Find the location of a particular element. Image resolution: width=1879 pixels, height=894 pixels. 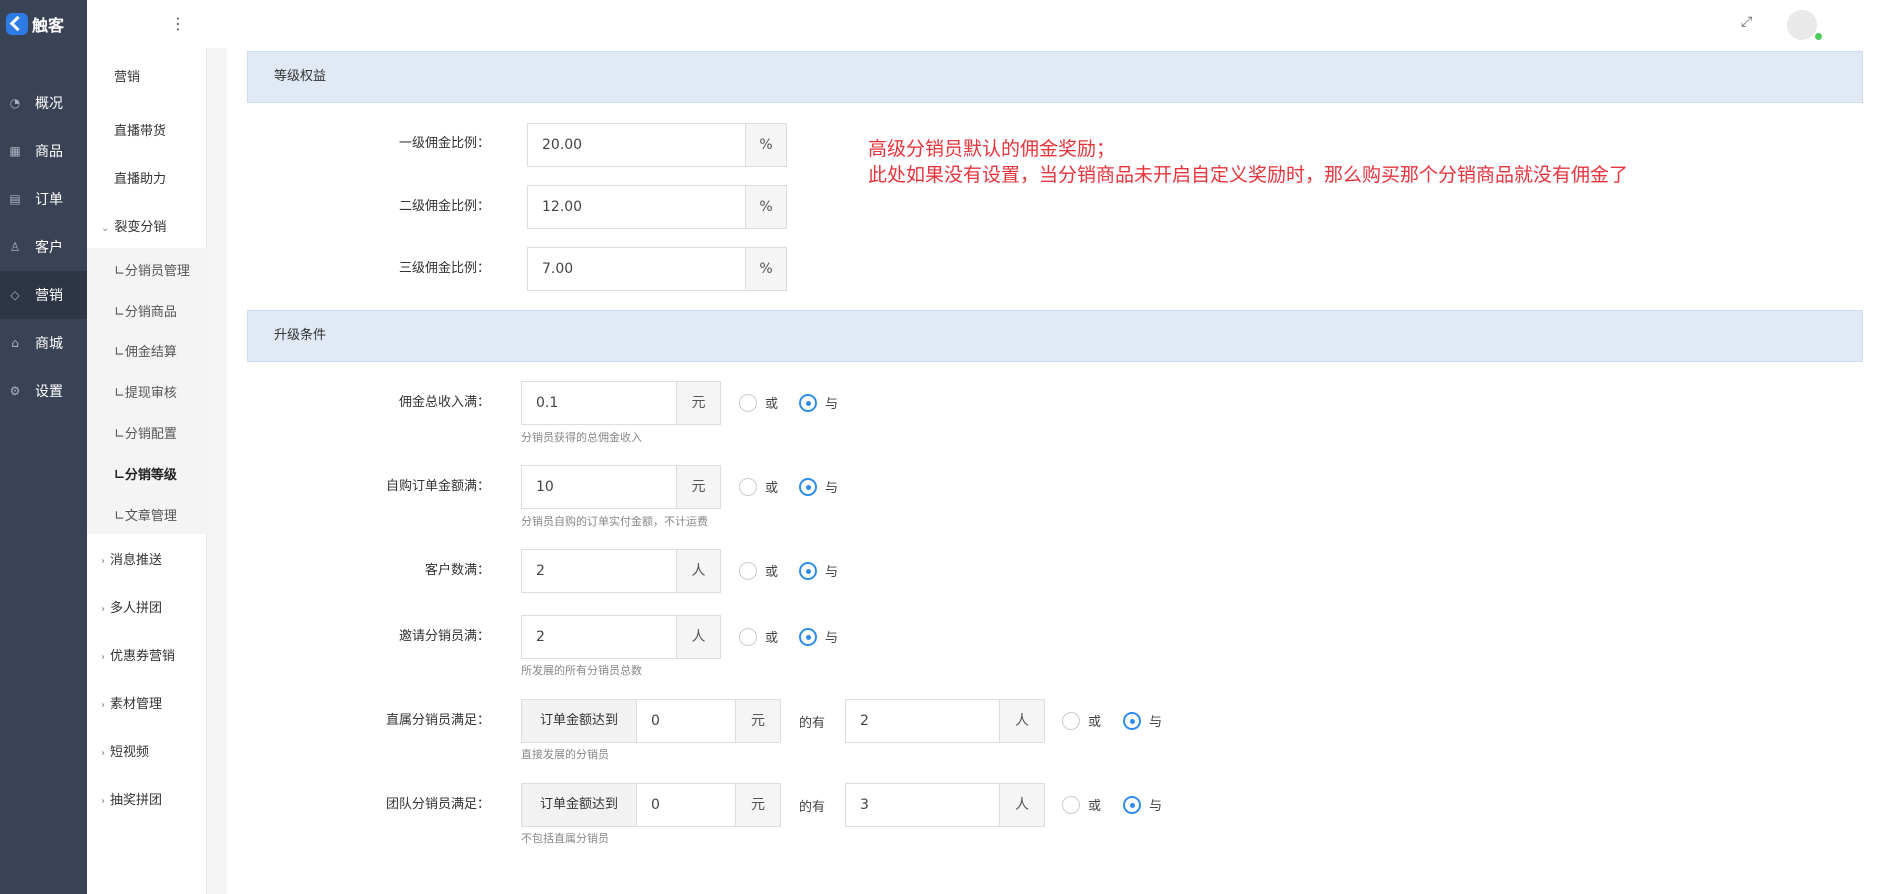

commission-level3-input: 7.00 % is located at coordinates (657, 269).